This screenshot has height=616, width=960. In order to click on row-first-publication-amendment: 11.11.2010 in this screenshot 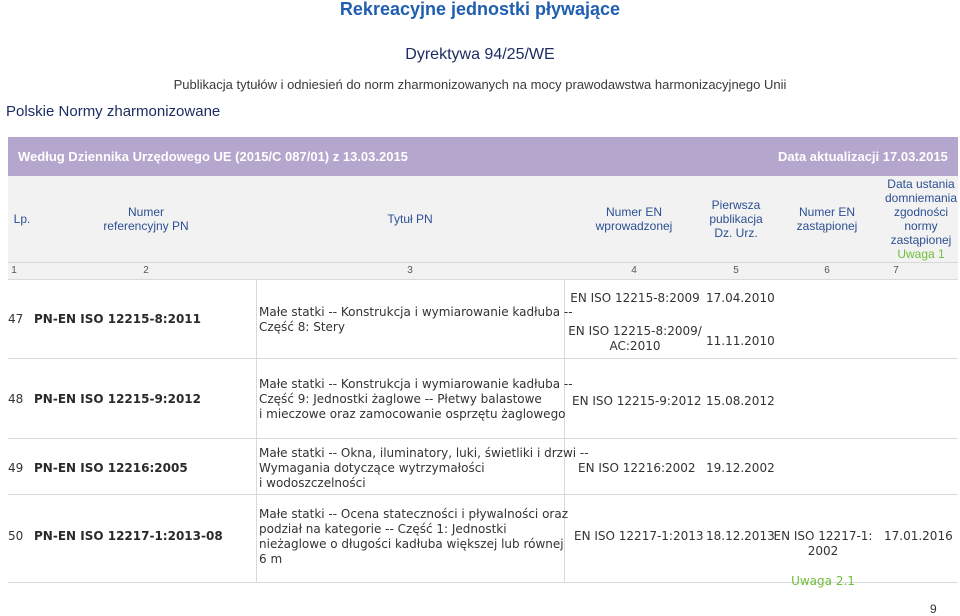, I will do `click(740, 341)`.